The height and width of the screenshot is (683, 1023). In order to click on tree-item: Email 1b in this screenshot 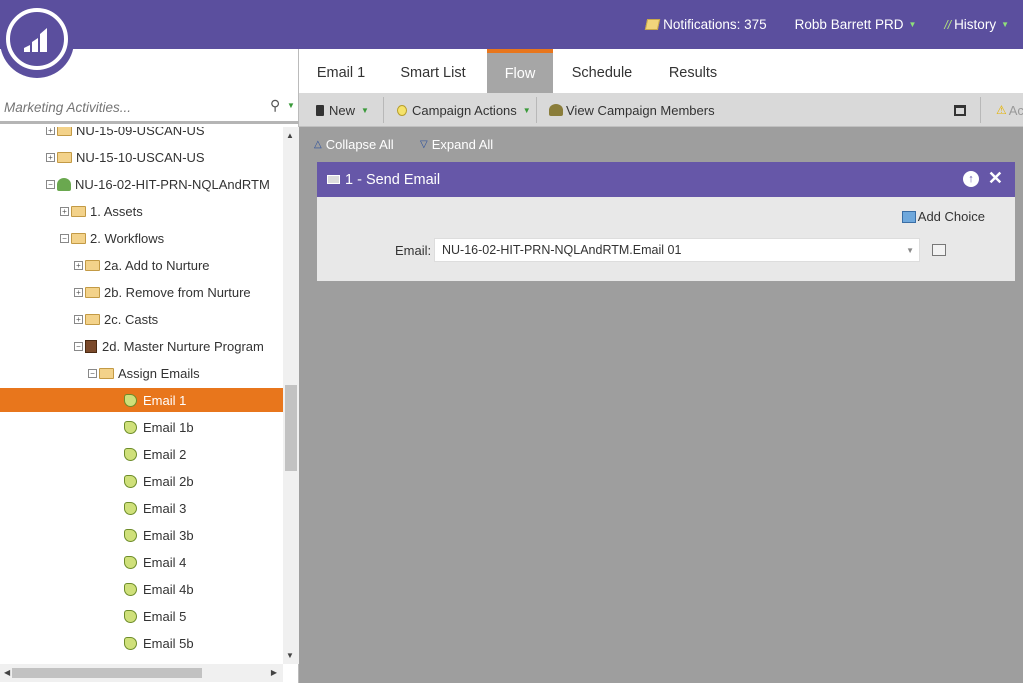, I will do `click(141, 427)`.